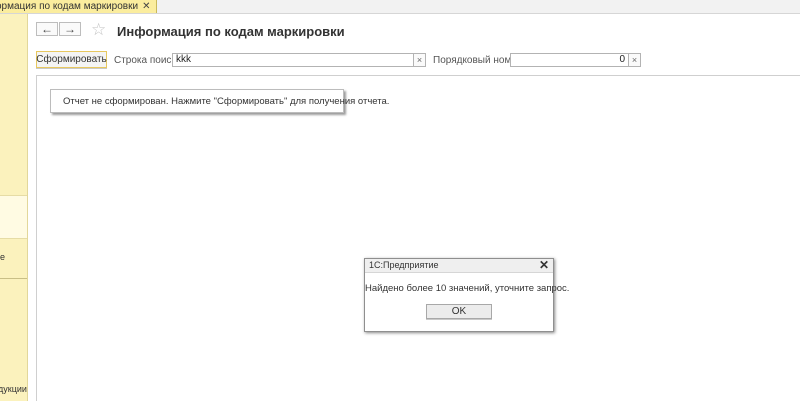 This screenshot has height=401, width=800. What do you see at coordinates (2, 257) in the screenshot?
I see `left-panel-item-label: е` at bounding box center [2, 257].